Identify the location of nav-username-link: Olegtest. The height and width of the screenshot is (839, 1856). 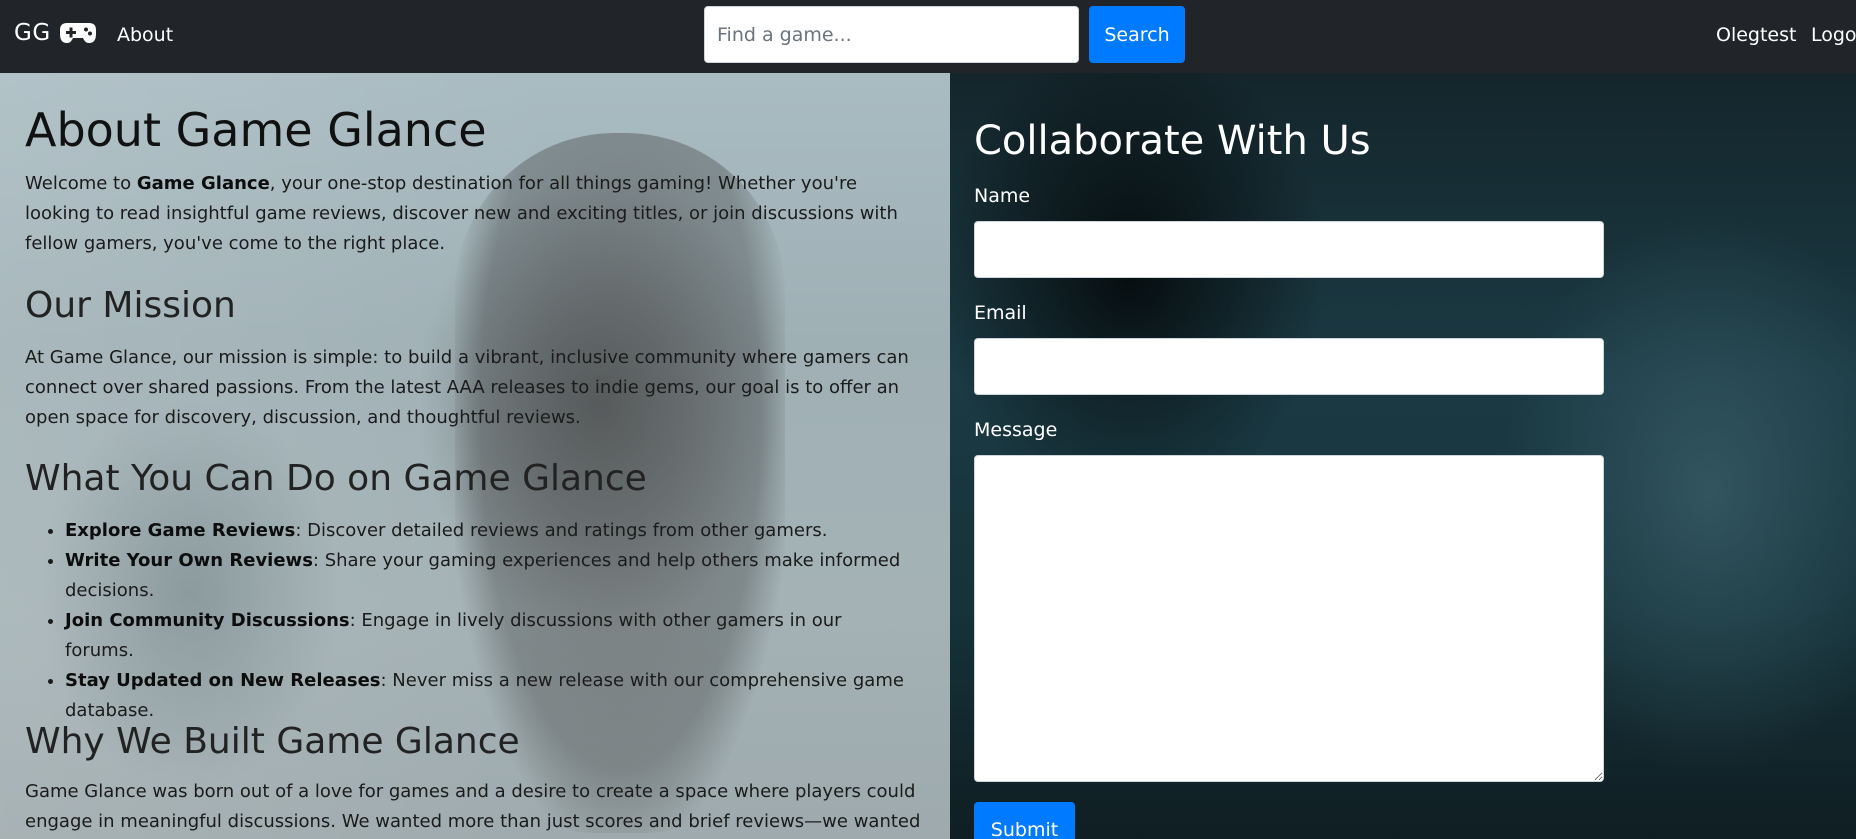
(1756, 35).